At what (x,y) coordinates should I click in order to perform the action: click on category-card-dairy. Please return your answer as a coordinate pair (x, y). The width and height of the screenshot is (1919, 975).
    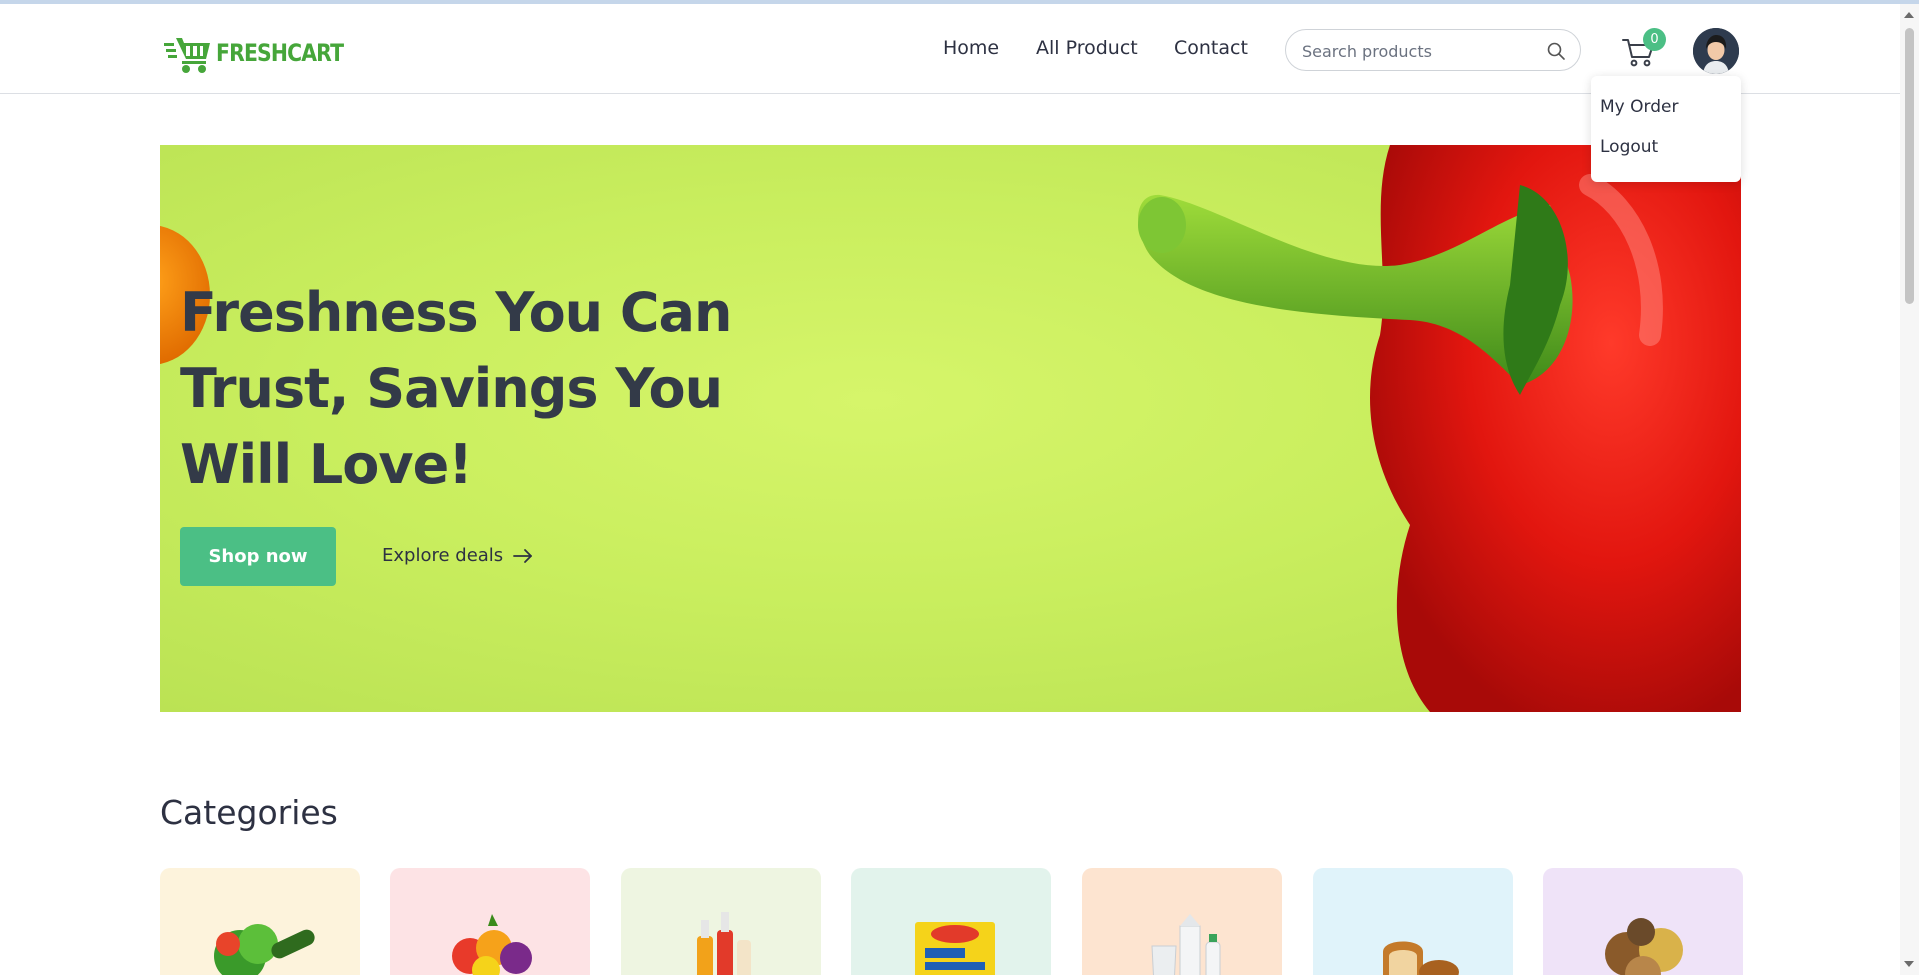
    Looking at the image, I should click on (1182, 921).